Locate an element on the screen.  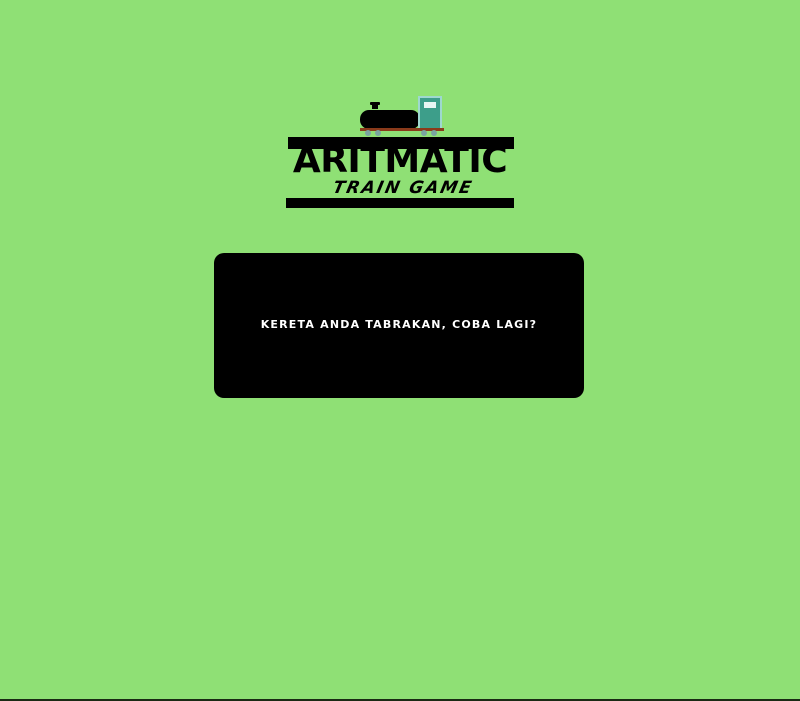
train-icon is located at coordinates (402, 116).